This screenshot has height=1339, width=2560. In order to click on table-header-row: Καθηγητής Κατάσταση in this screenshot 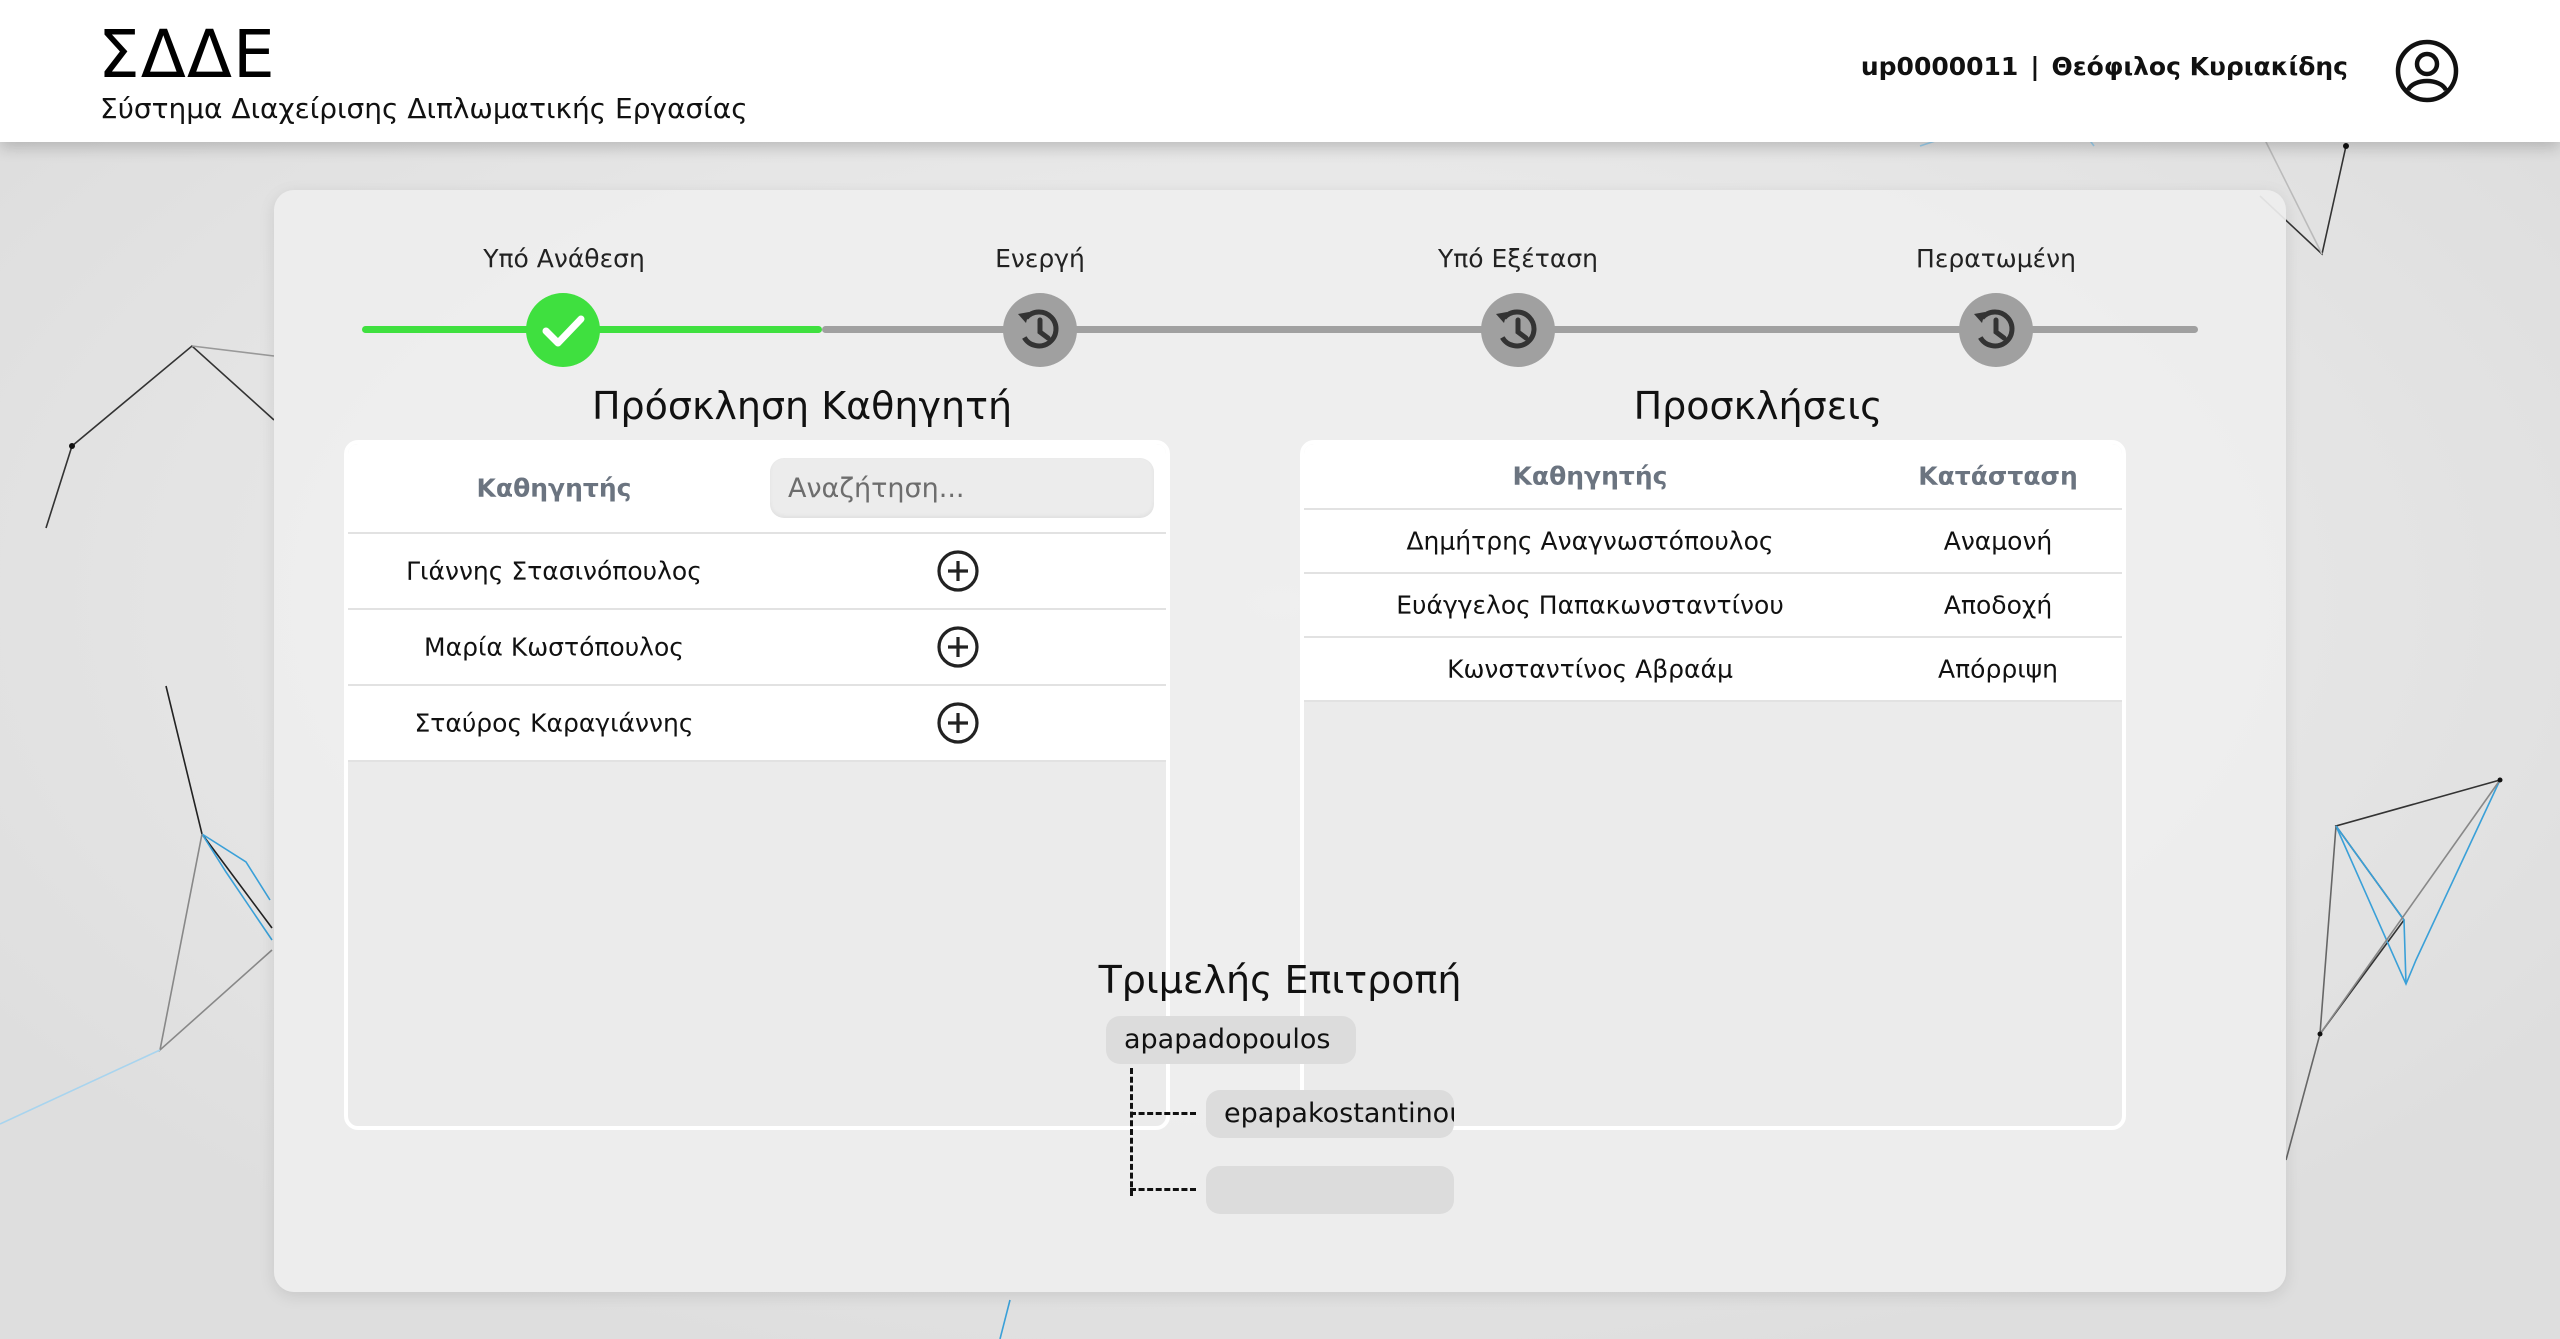, I will do `click(1713, 477)`.